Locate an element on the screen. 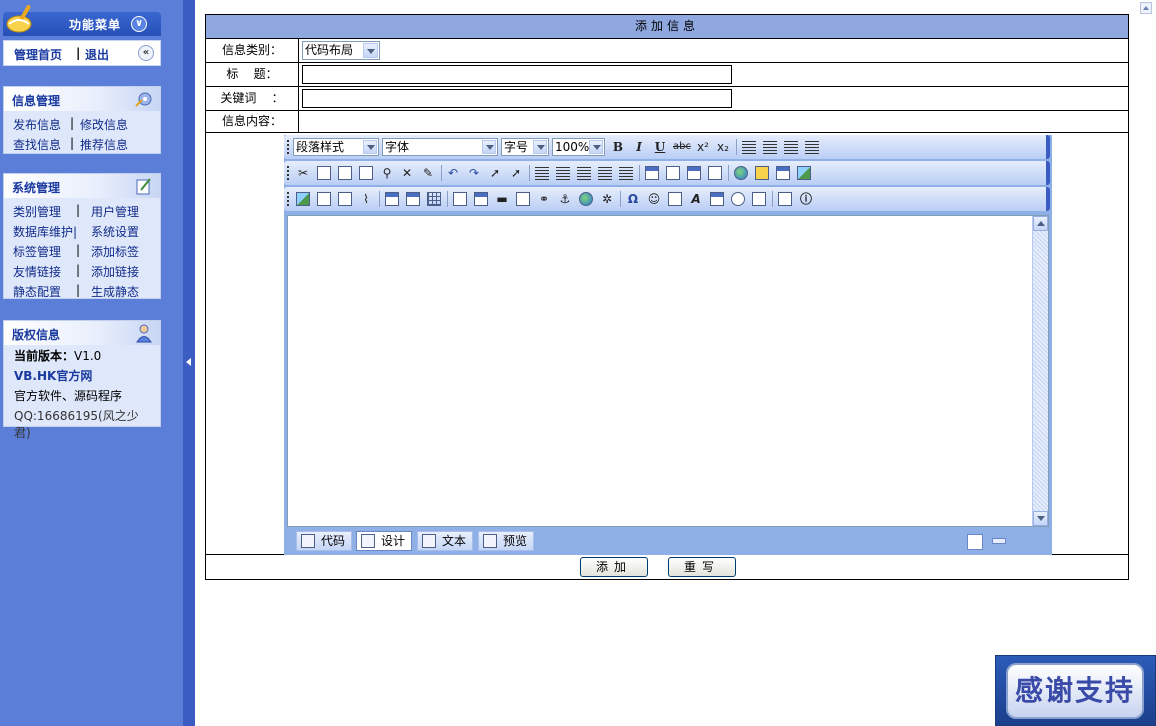 The width and height of the screenshot is (1156, 726). font-color-icon is located at coordinates (652, 173).